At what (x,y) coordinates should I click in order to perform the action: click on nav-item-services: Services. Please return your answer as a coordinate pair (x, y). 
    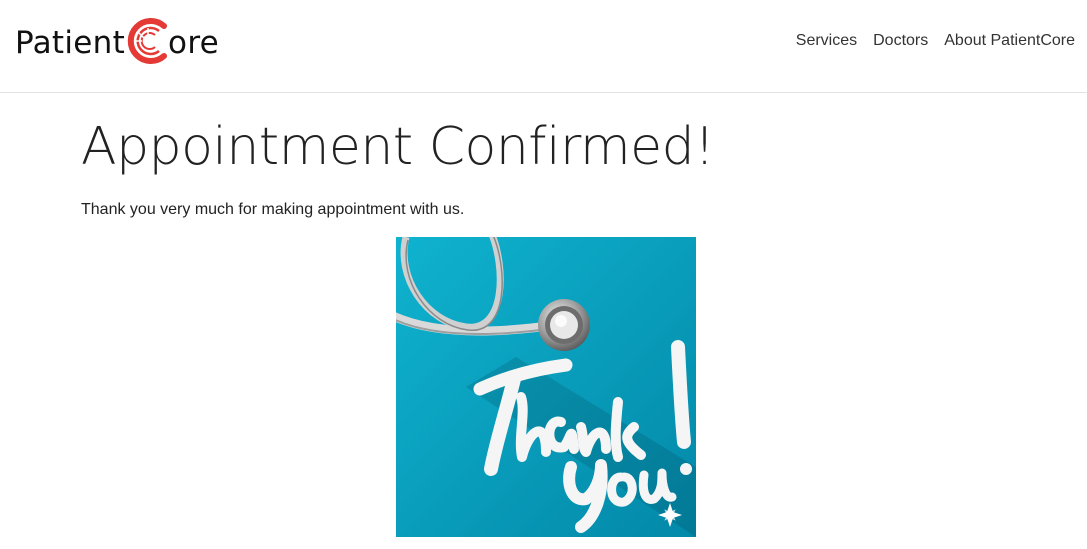
    Looking at the image, I should click on (826, 41).